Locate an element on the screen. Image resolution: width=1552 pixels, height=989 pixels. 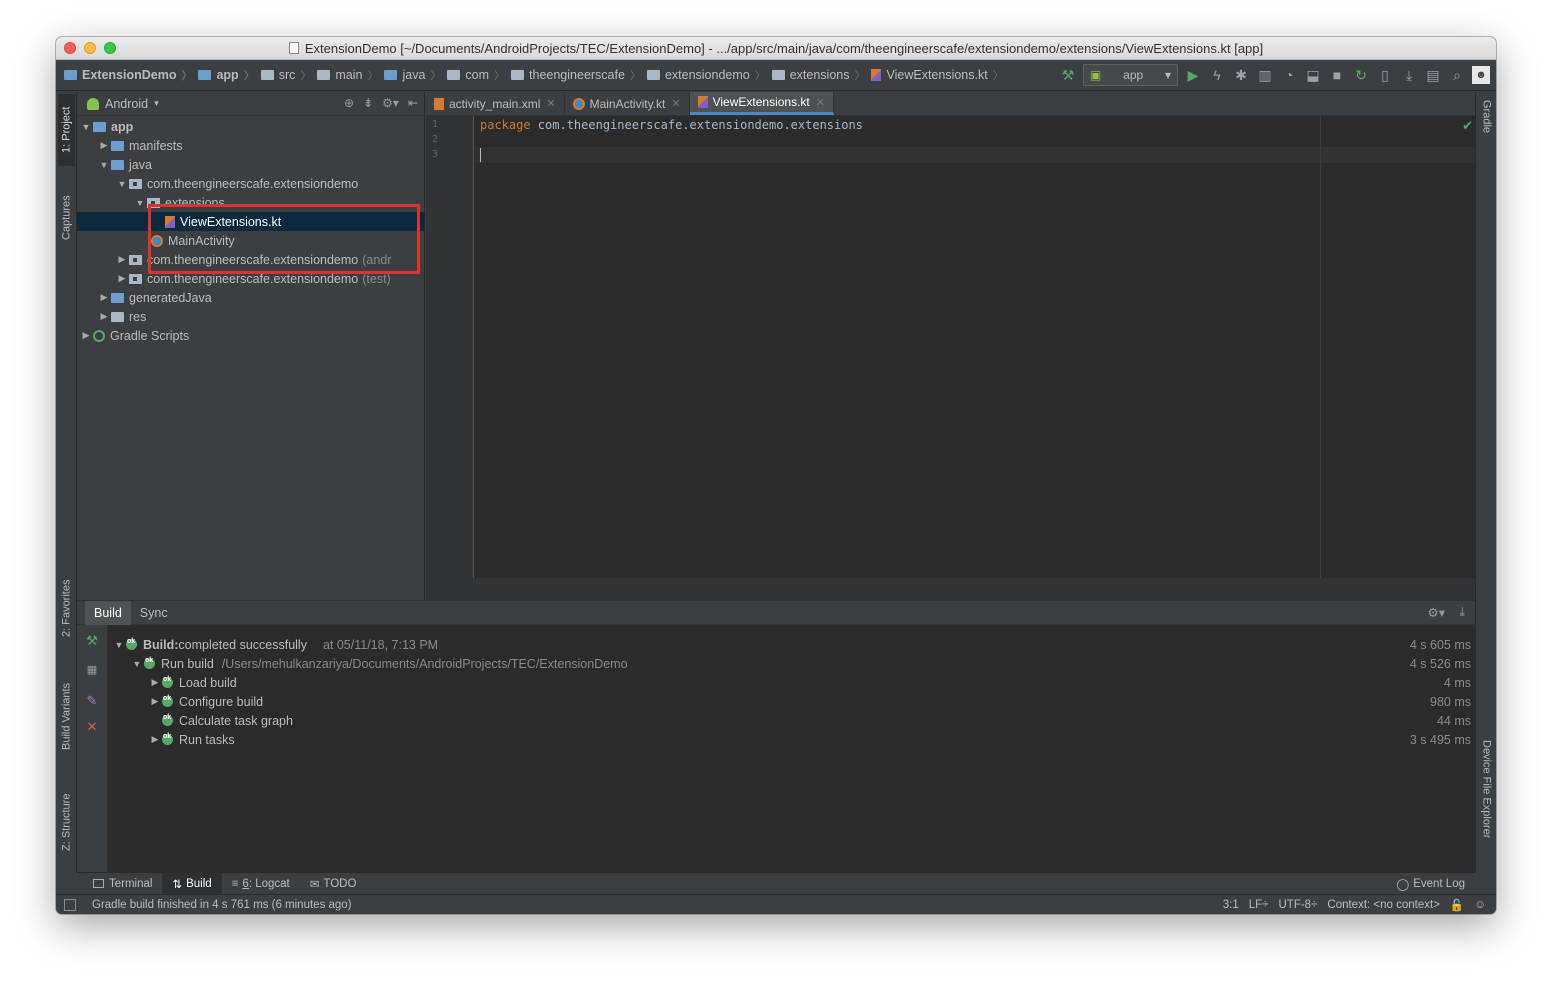
tree-item-package-androidtest: ▶ com.theengineerscafe.extensiondemo (andr is located at coordinates (251, 259).